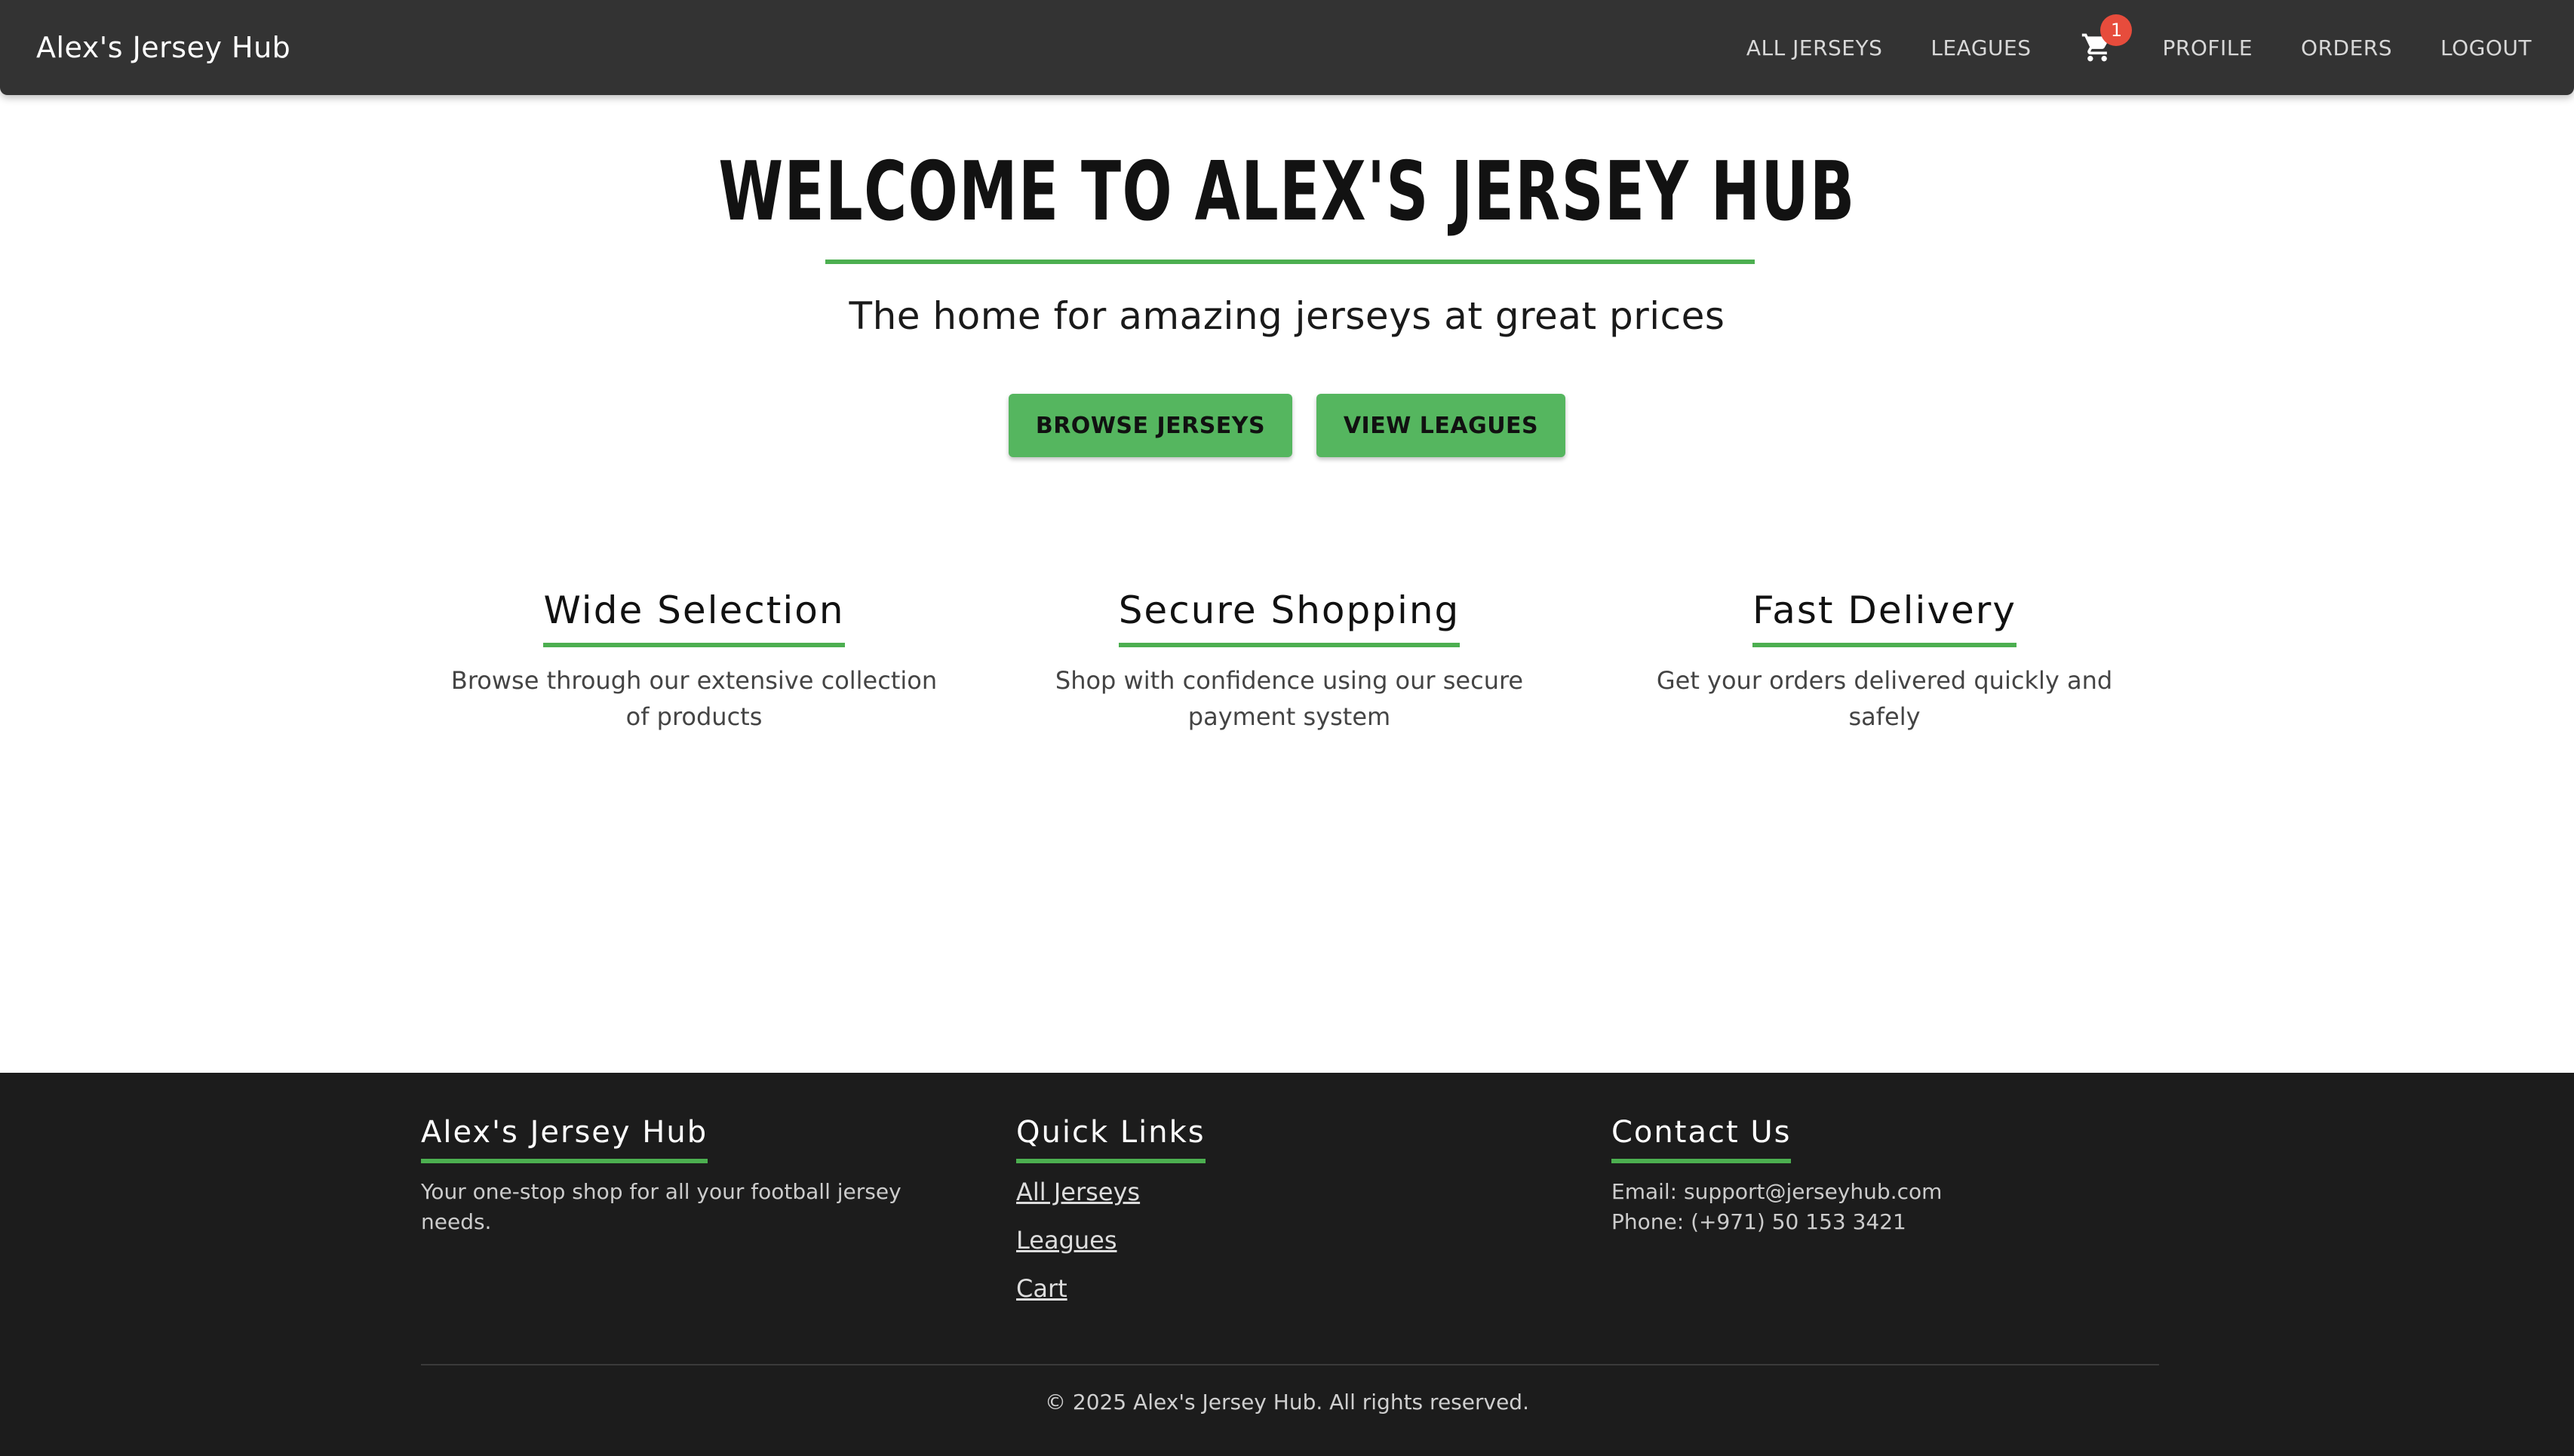  What do you see at coordinates (1758, 1221) in the screenshot?
I see `footer-contact-phone: Phone: (+971) 50 153 3421` at bounding box center [1758, 1221].